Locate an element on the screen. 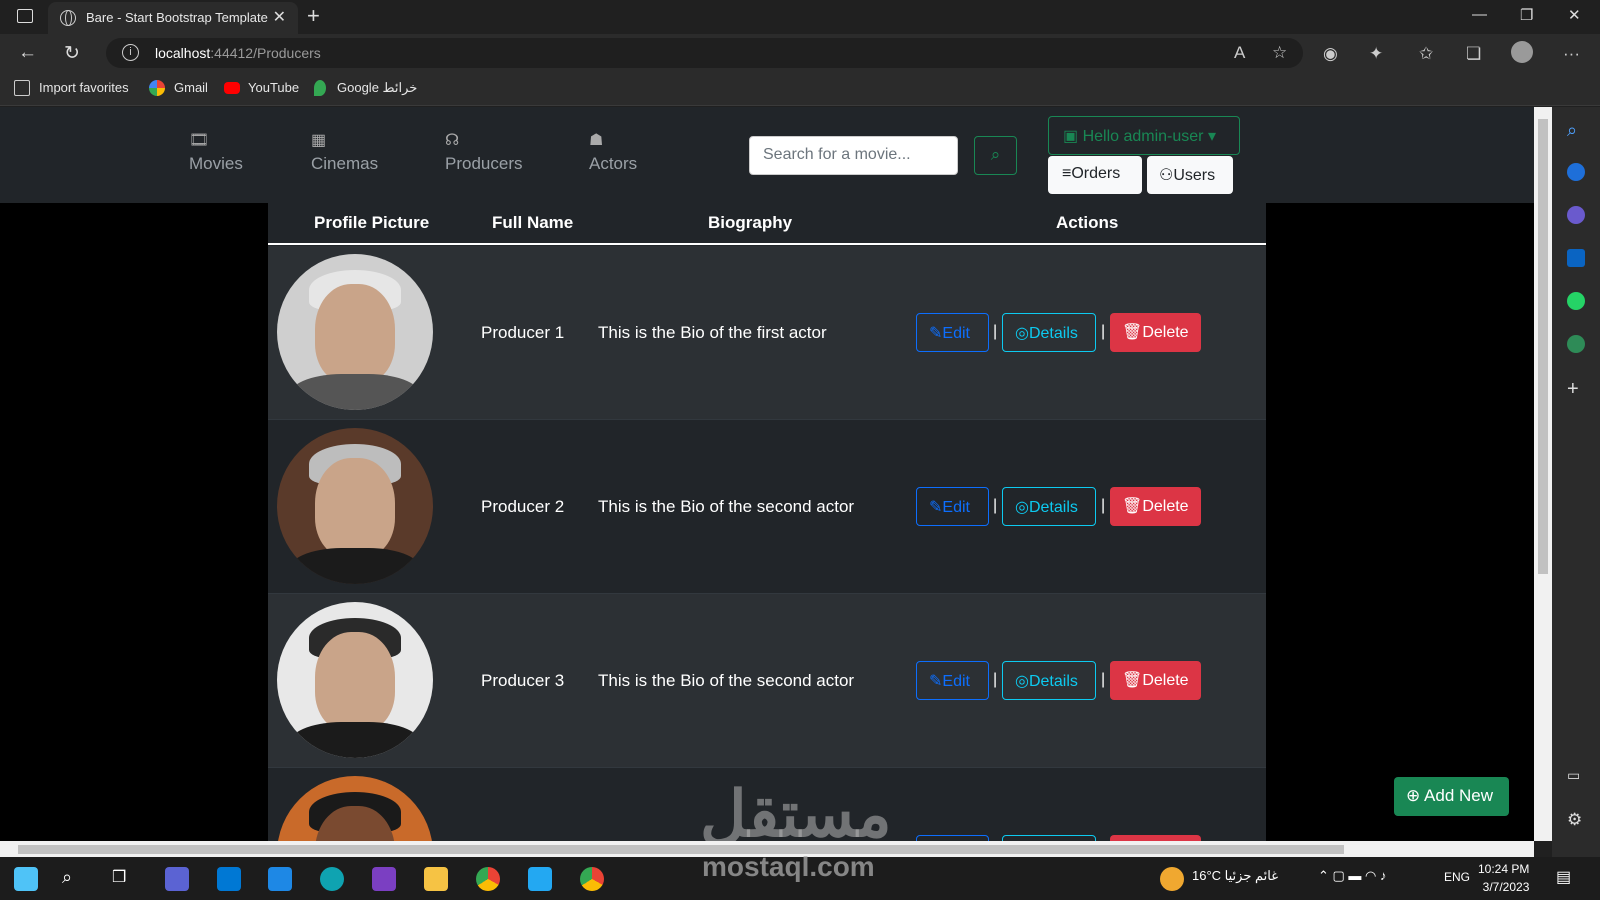 This screenshot has width=1600, height=900. new-tab-button: + is located at coordinates (313, 16).